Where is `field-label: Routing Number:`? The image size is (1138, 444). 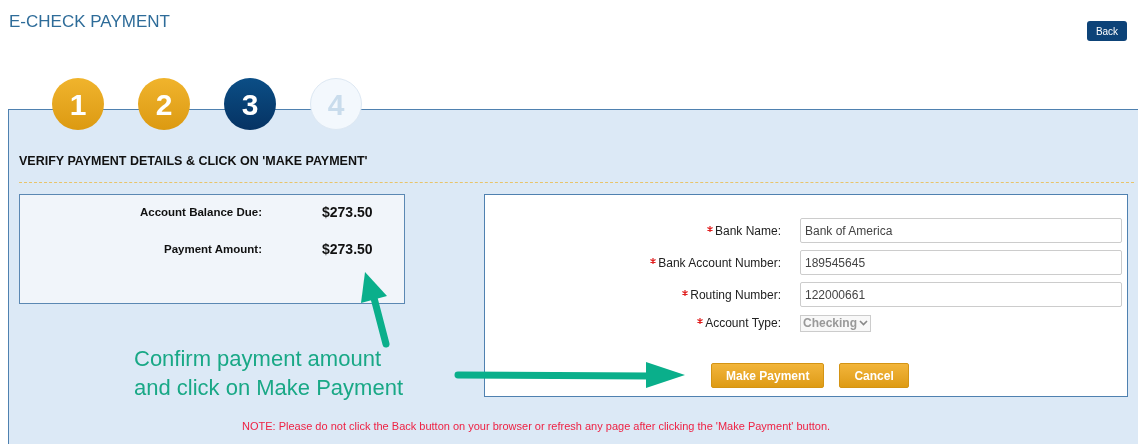
field-label: Routing Number: is located at coordinates (735, 295).